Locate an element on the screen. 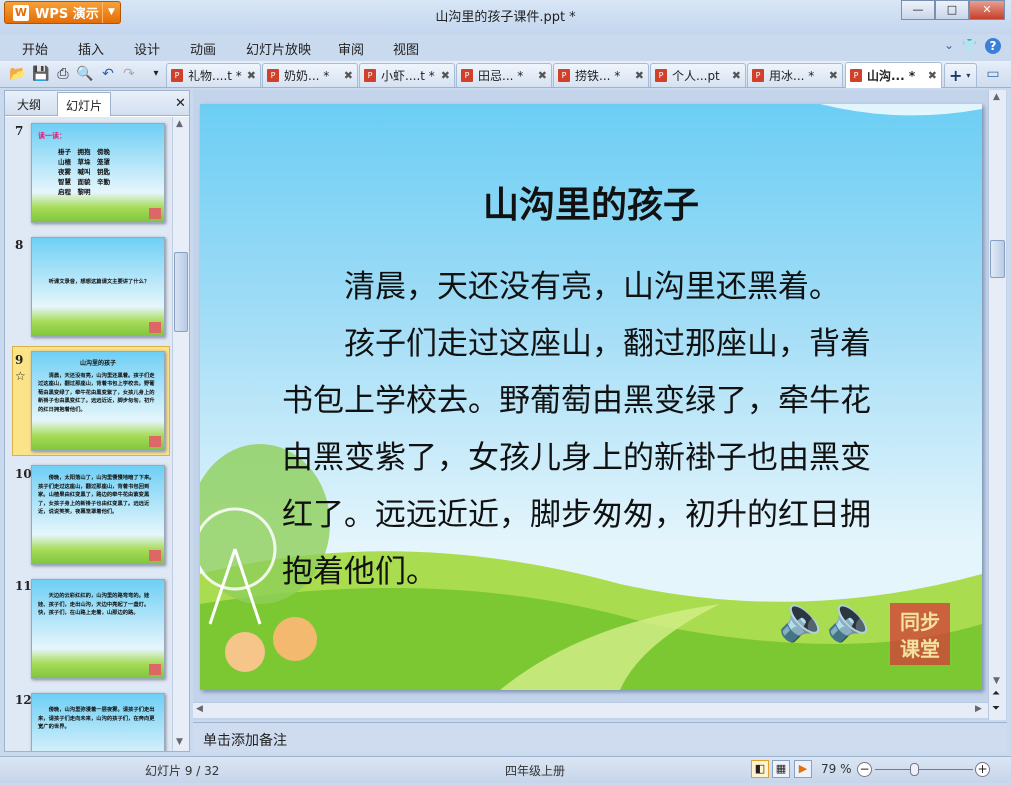 Image resolution: width=1011 pixels, height=785 pixels. menu-animation: 动画 is located at coordinates (203, 48).